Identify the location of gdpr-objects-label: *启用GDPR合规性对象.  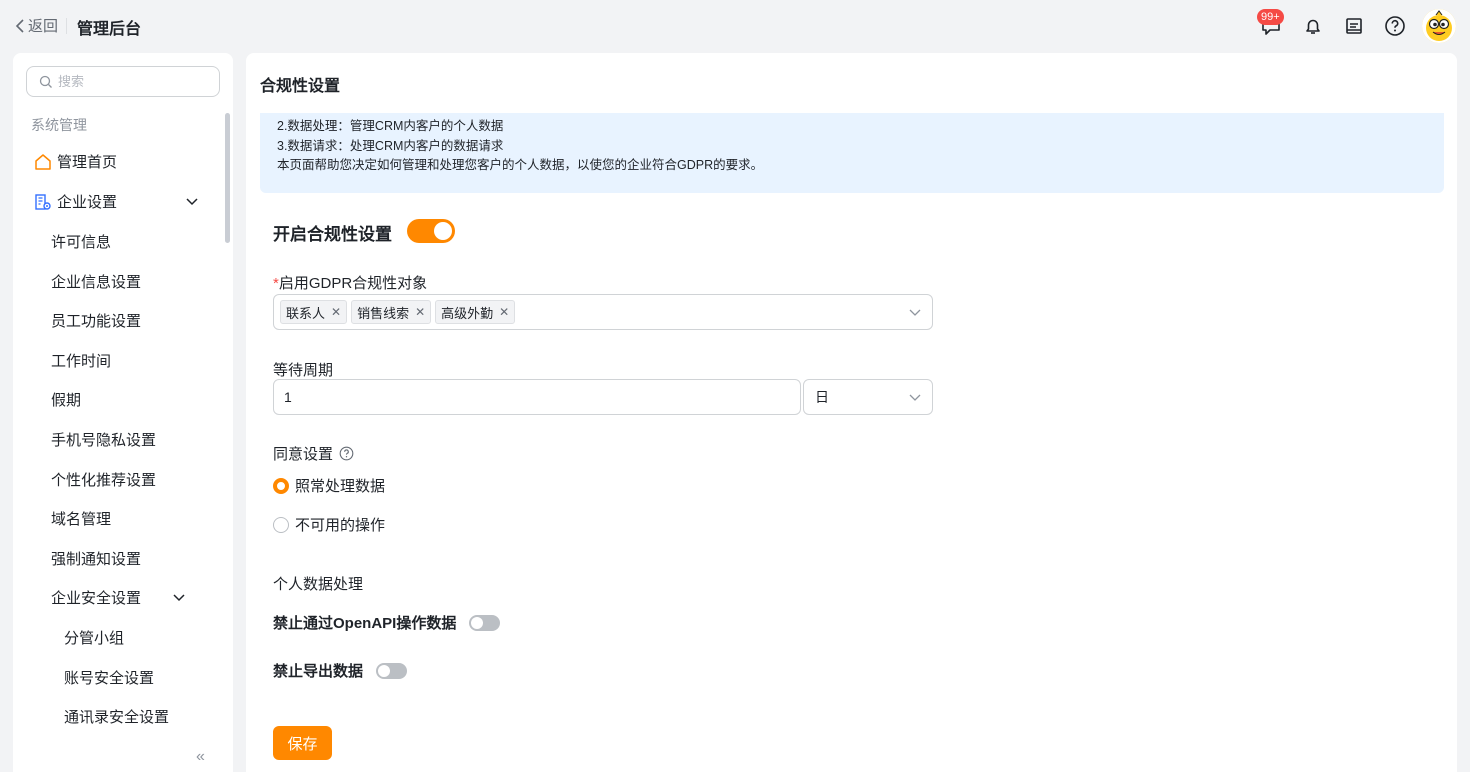
(350, 282).